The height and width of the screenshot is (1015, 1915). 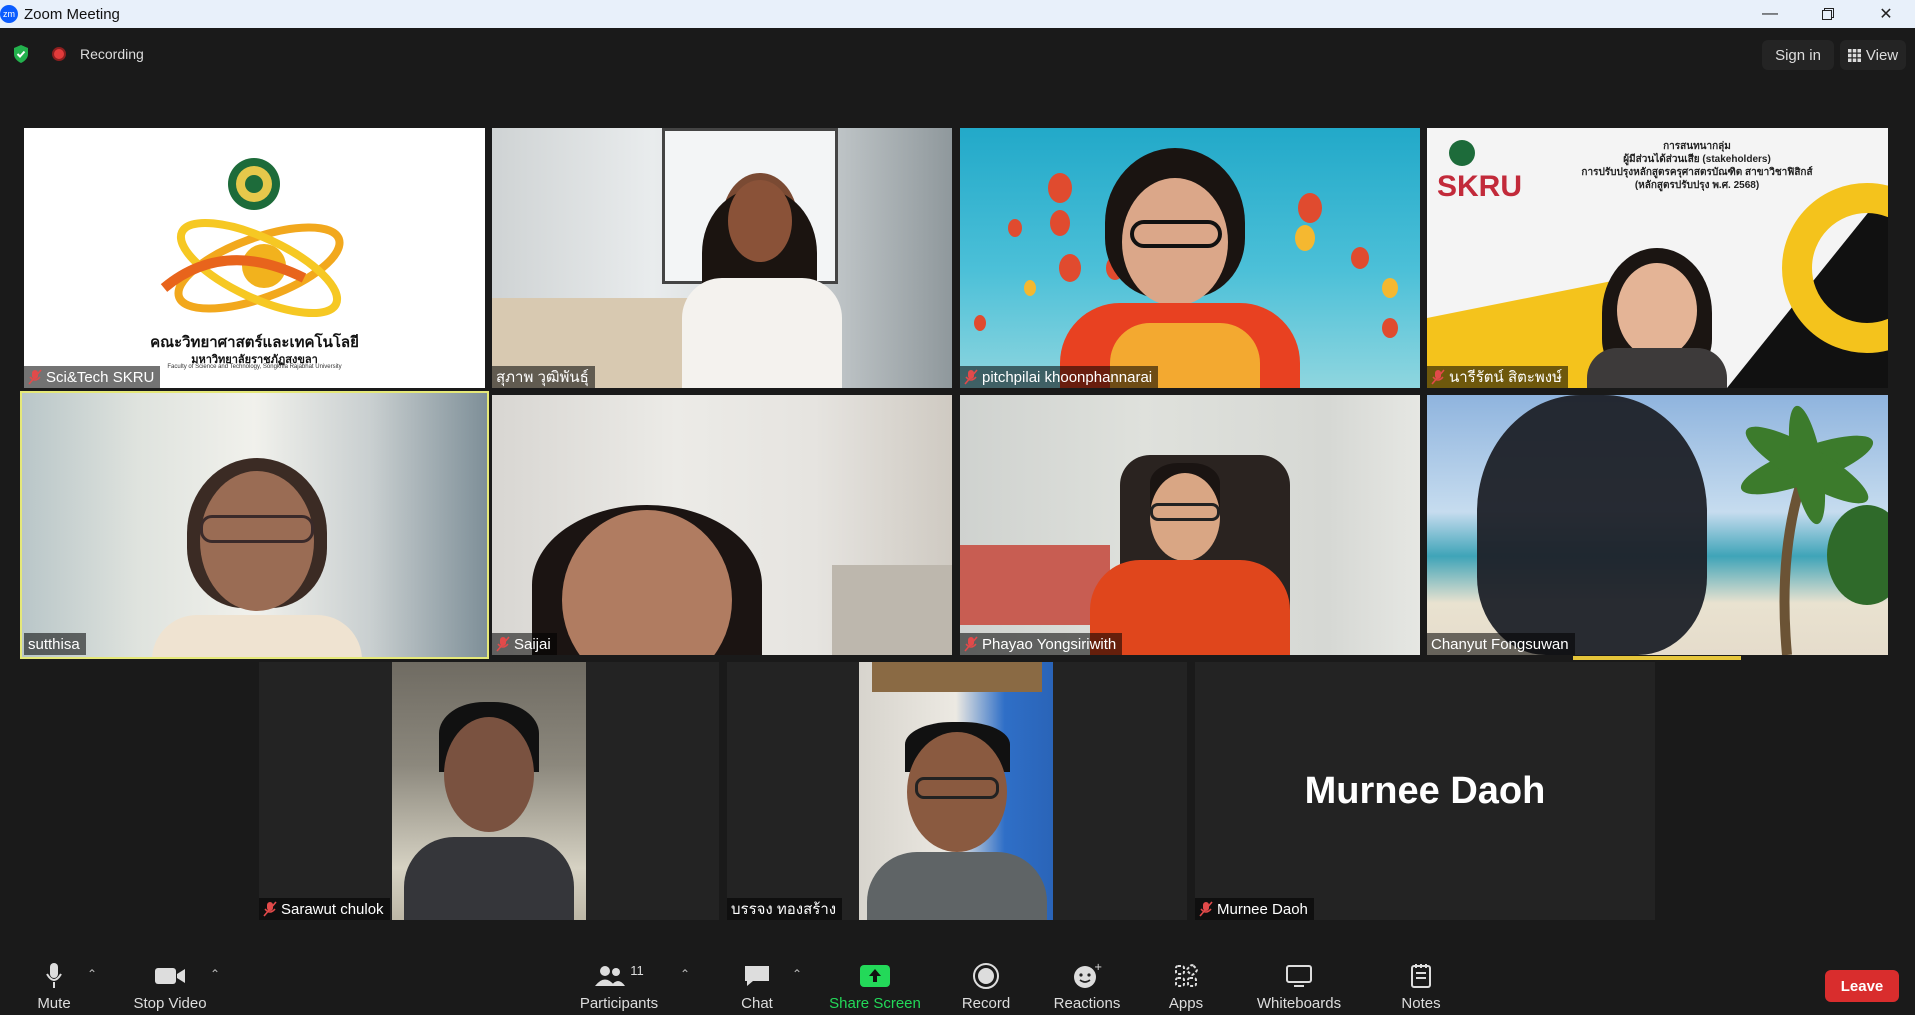 I want to click on restore-button, so click(x=1828, y=14).